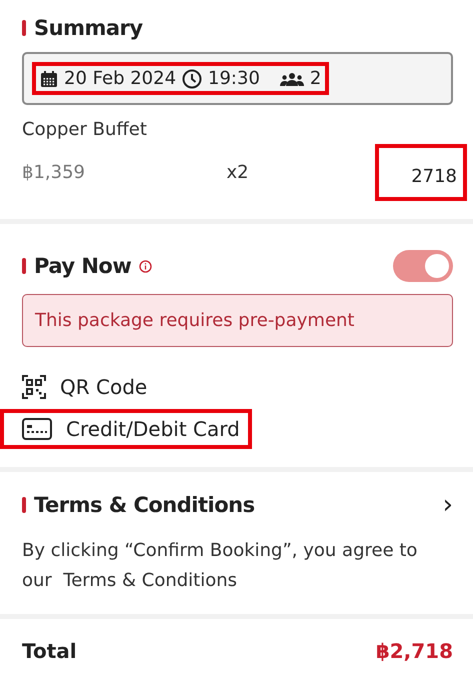 The image size is (473, 695). What do you see at coordinates (34, 387) in the screenshot?
I see `qr-code-icon` at bounding box center [34, 387].